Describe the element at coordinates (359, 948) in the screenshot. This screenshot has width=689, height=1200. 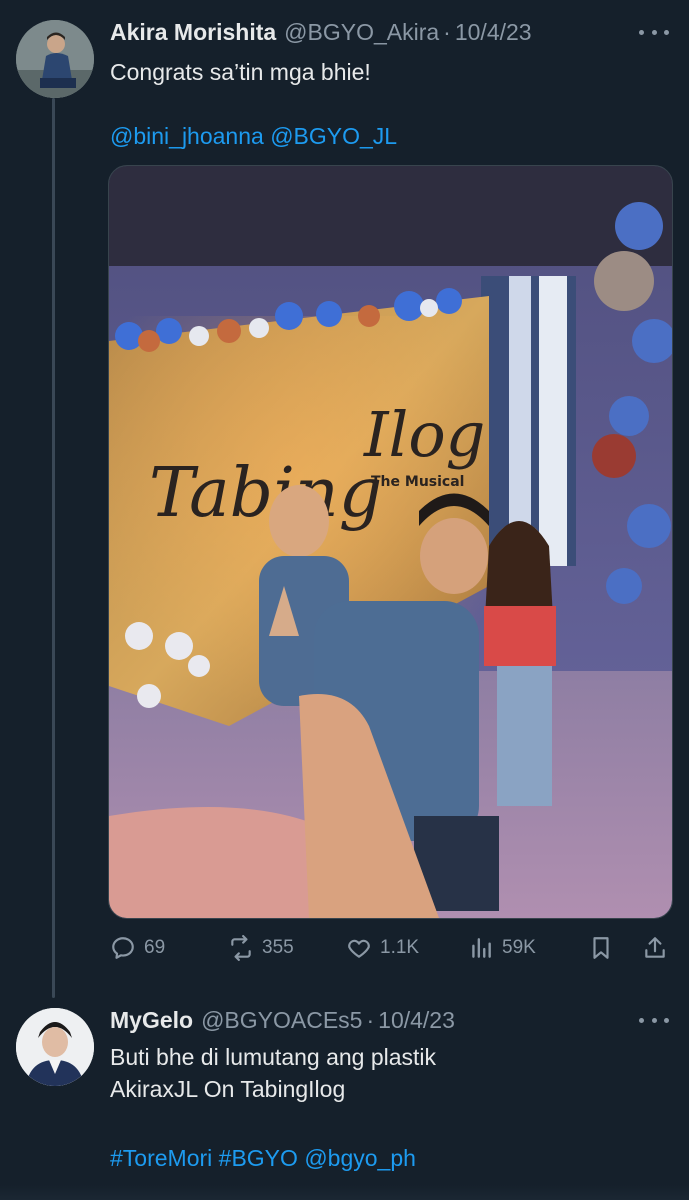
I see `heart-icon` at that location.